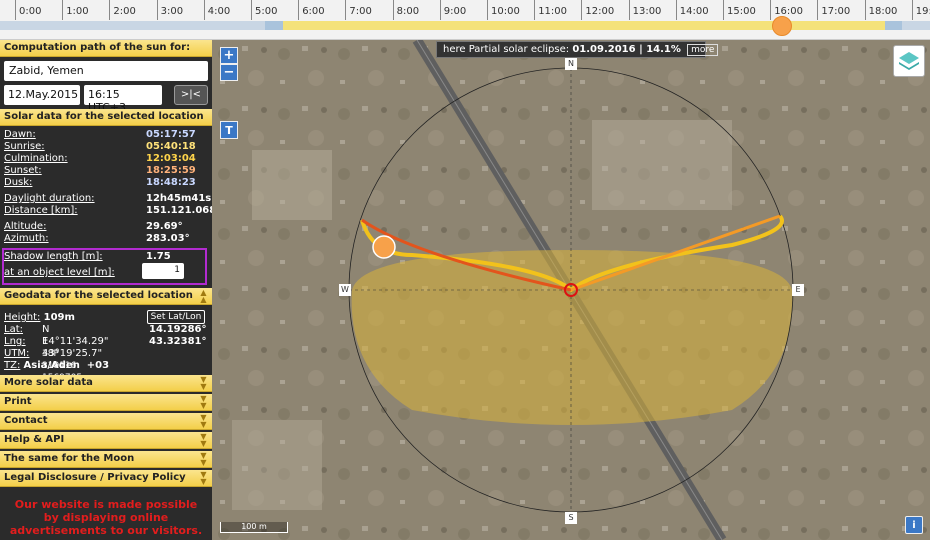 The width and height of the screenshot is (930, 540). Describe the element at coordinates (107, 199) in the screenshot. I see `daylight-row: Daylight duration: 12h45m41s` at that location.